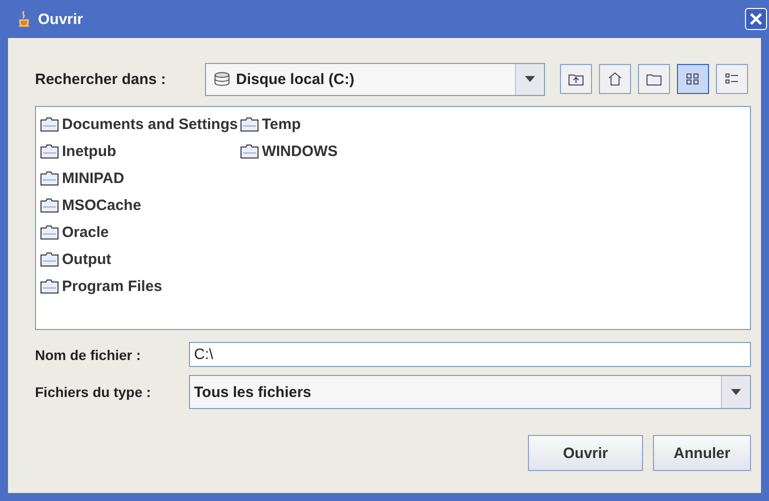 The width and height of the screenshot is (769, 501). I want to click on details-icon, so click(732, 79).